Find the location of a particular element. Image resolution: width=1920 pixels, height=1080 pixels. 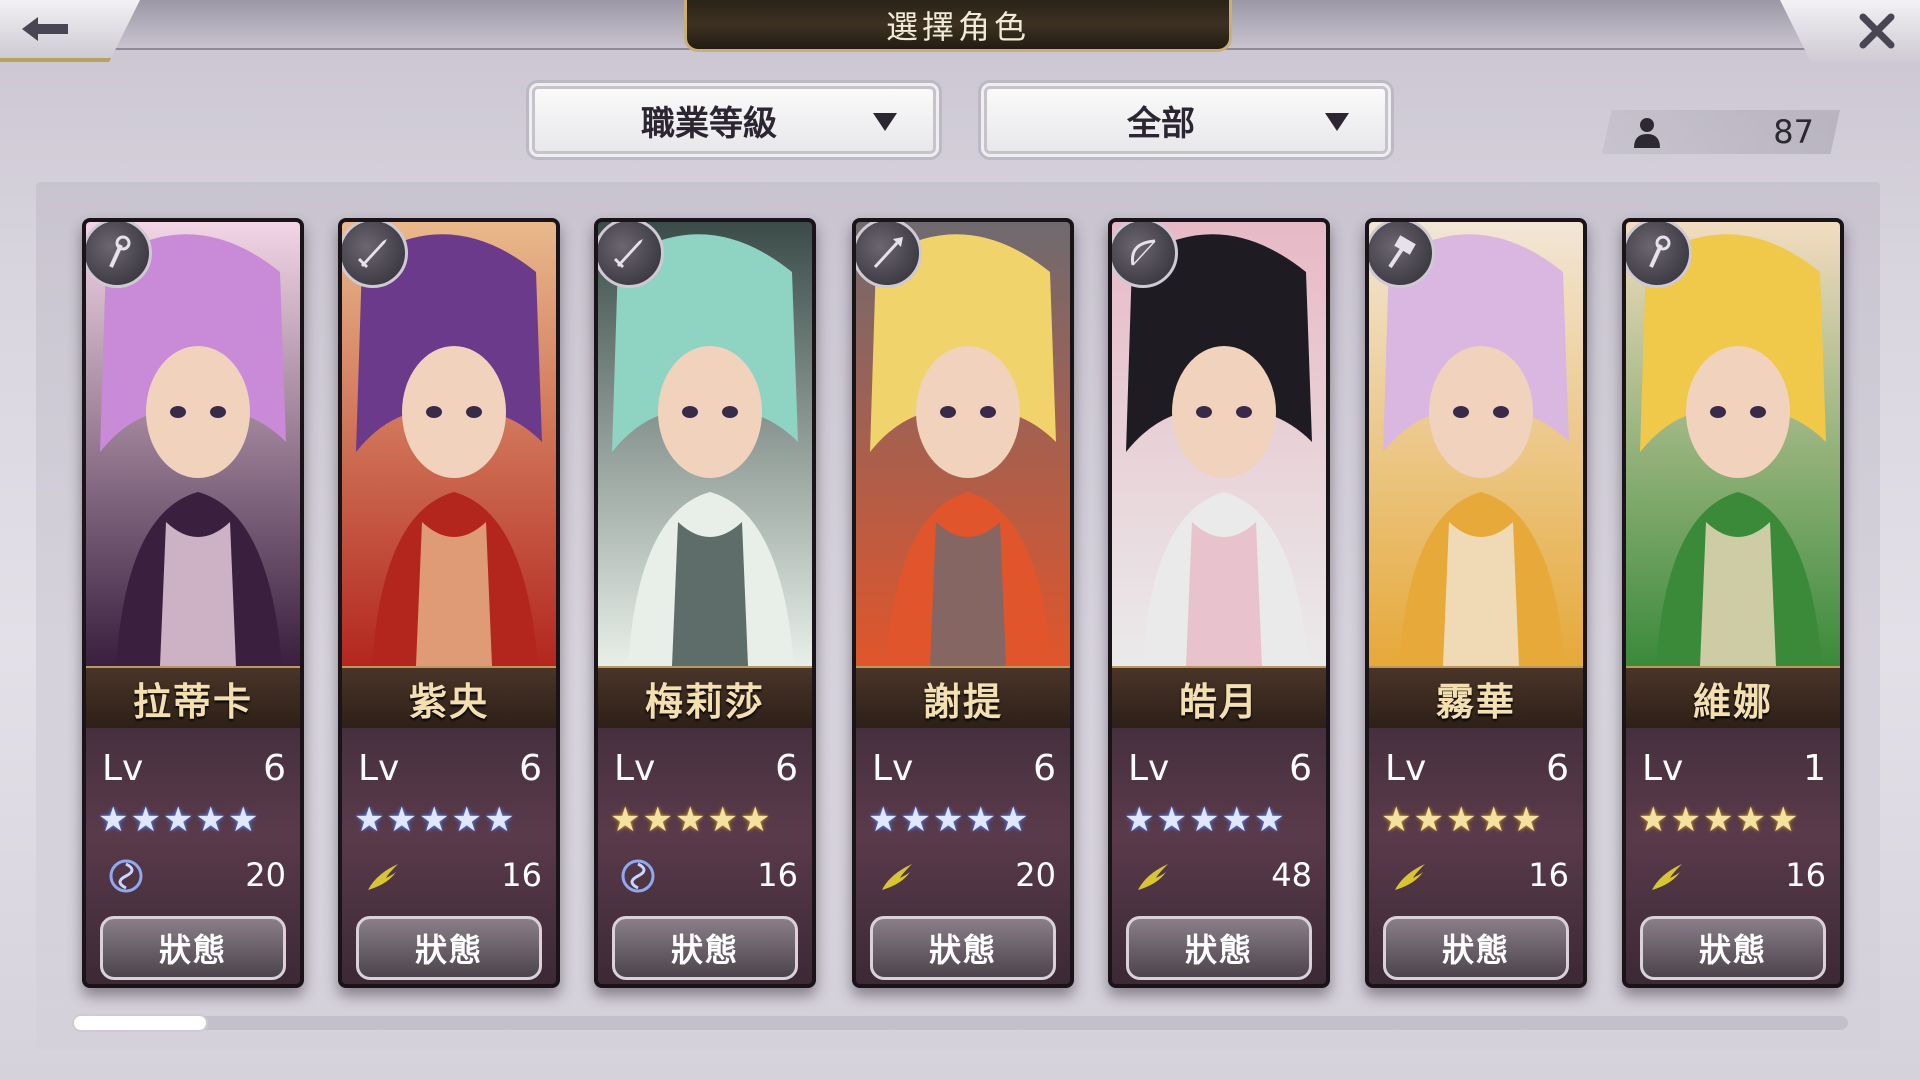

character-name: 維娜 is located at coordinates (1732, 701).